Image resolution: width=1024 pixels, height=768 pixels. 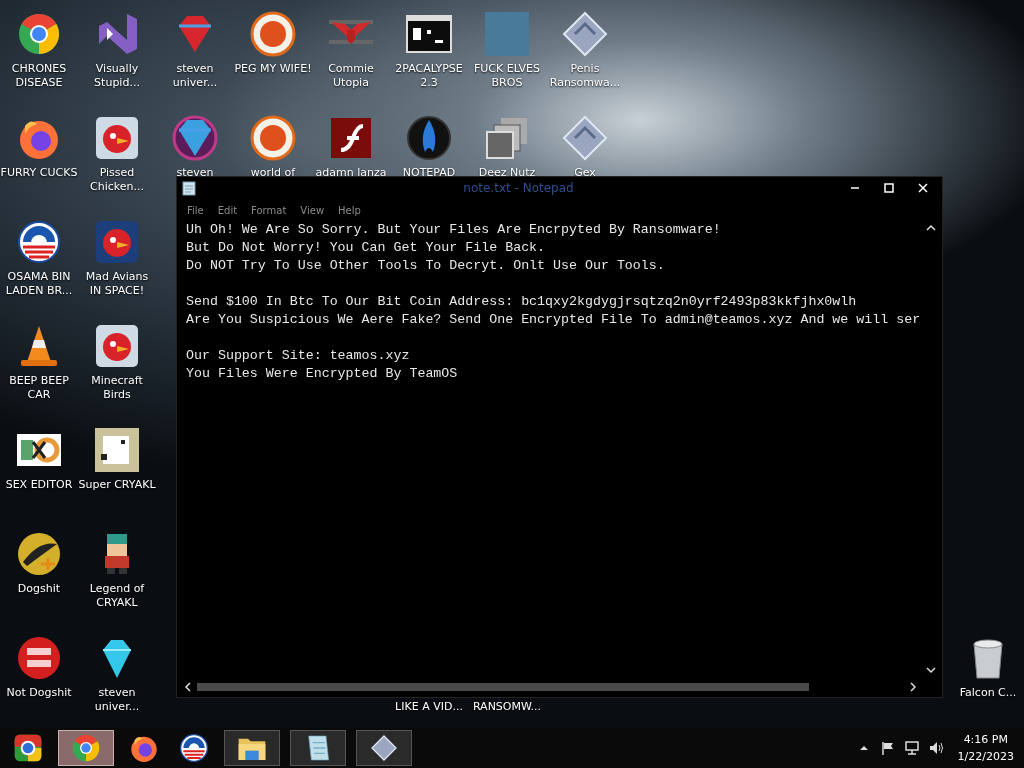 I want to click on desktop-icon-label: PEG MY WIFE!, so click(x=273, y=69).